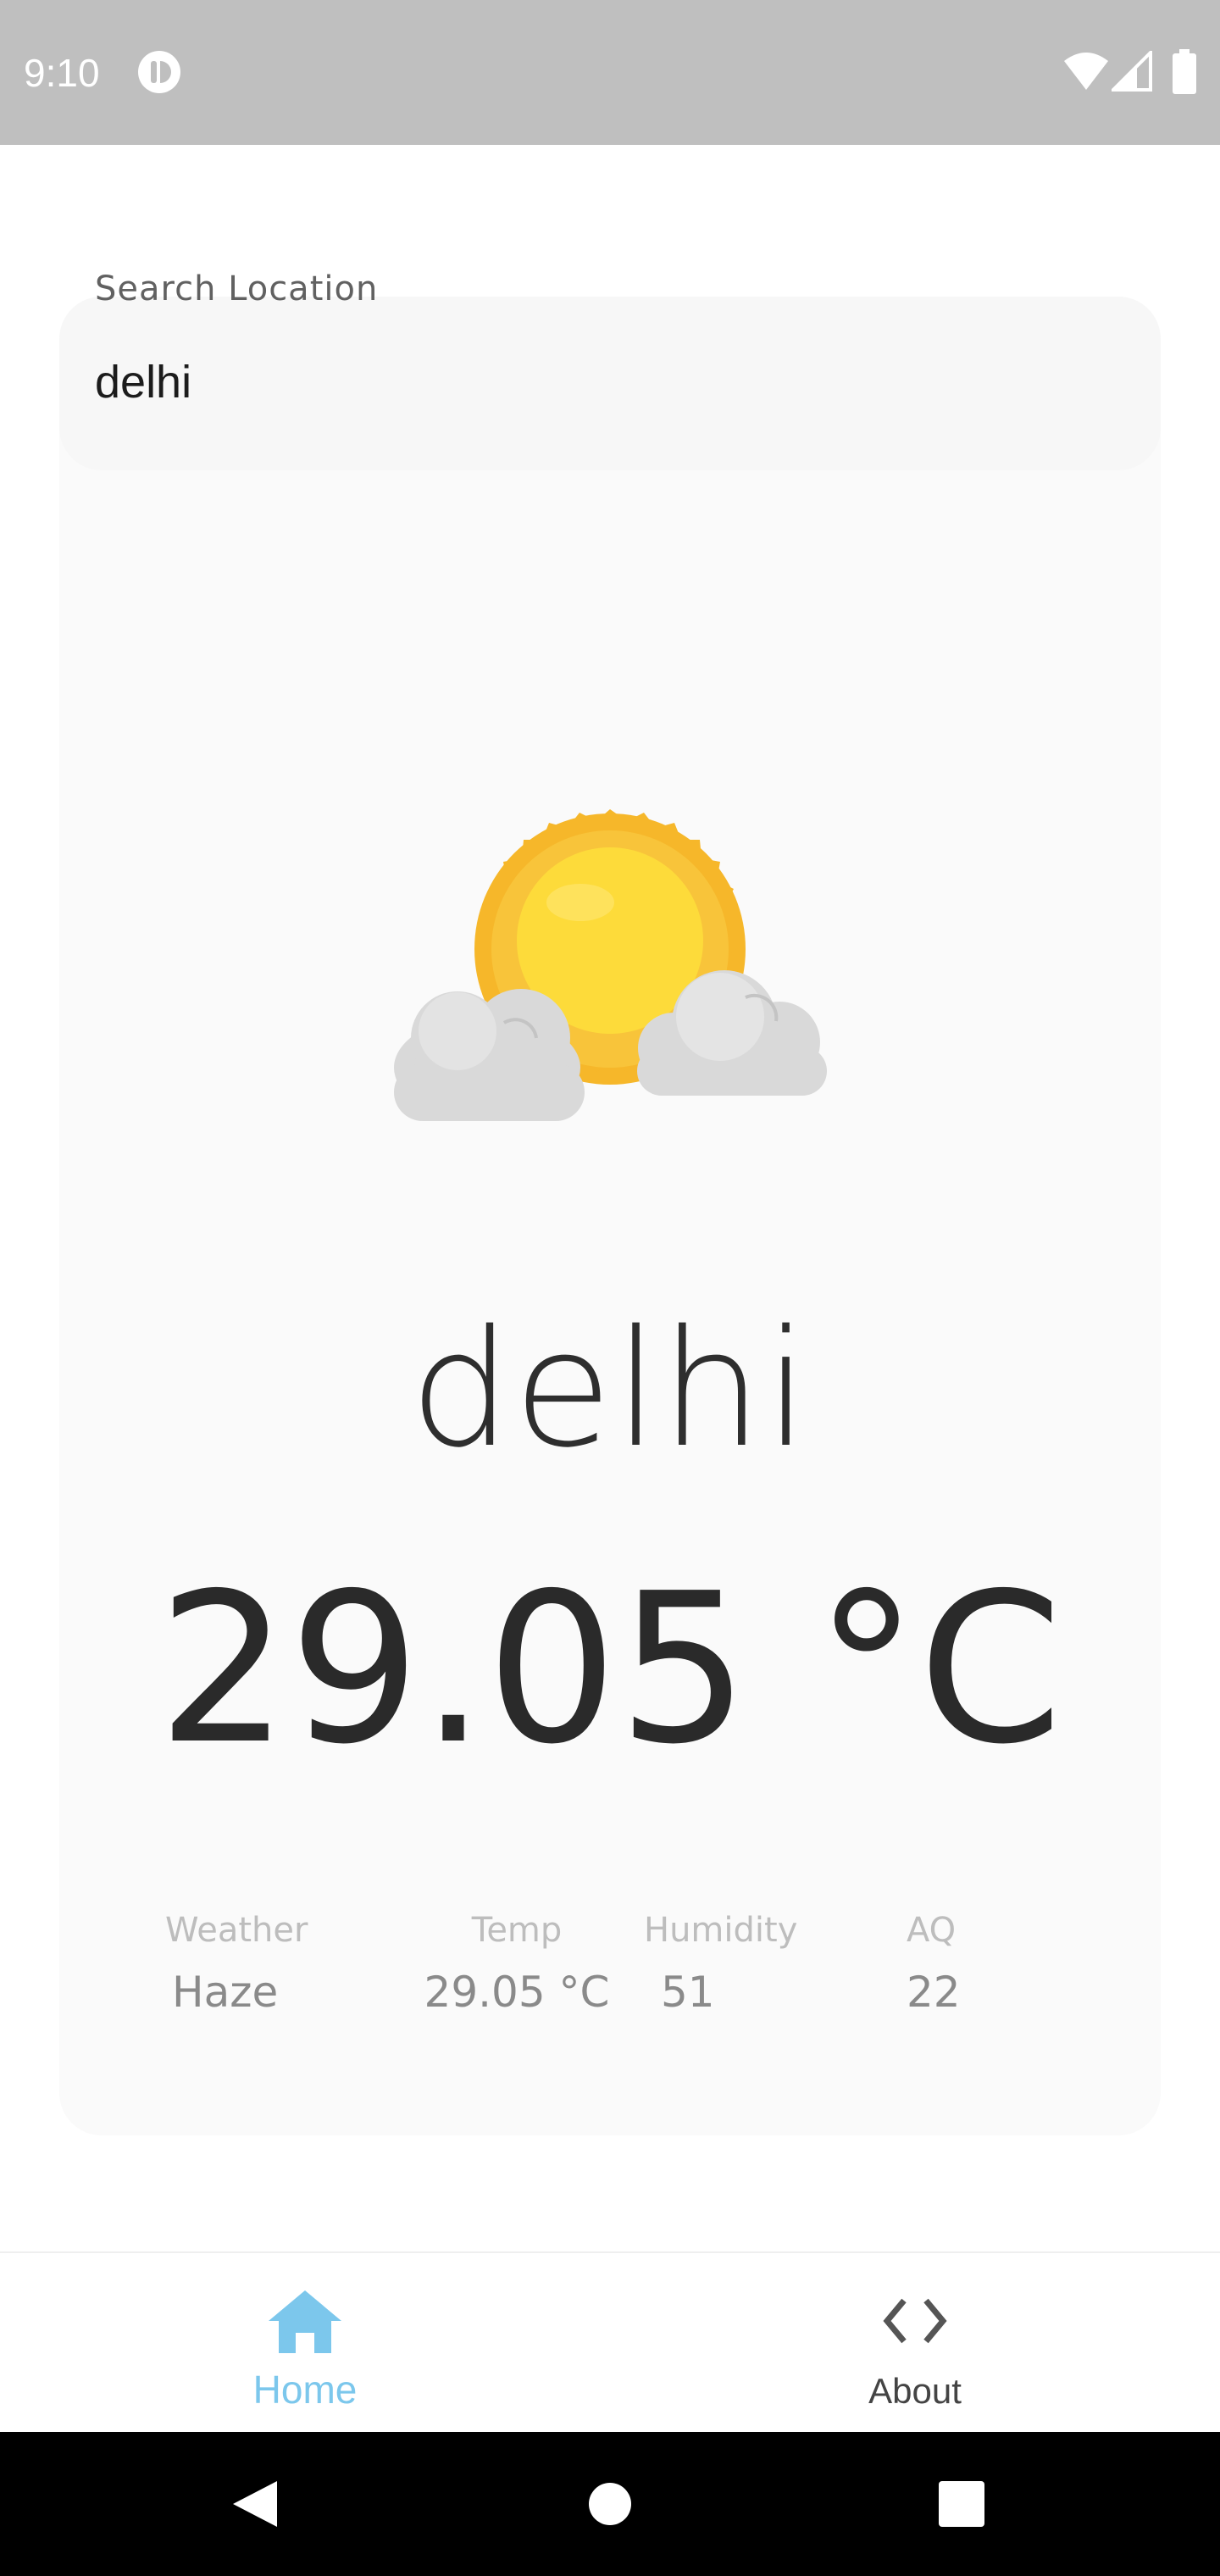  Describe the element at coordinates (305, 2390) in the screenshot. I see `nav-label-home: Home` at that location.